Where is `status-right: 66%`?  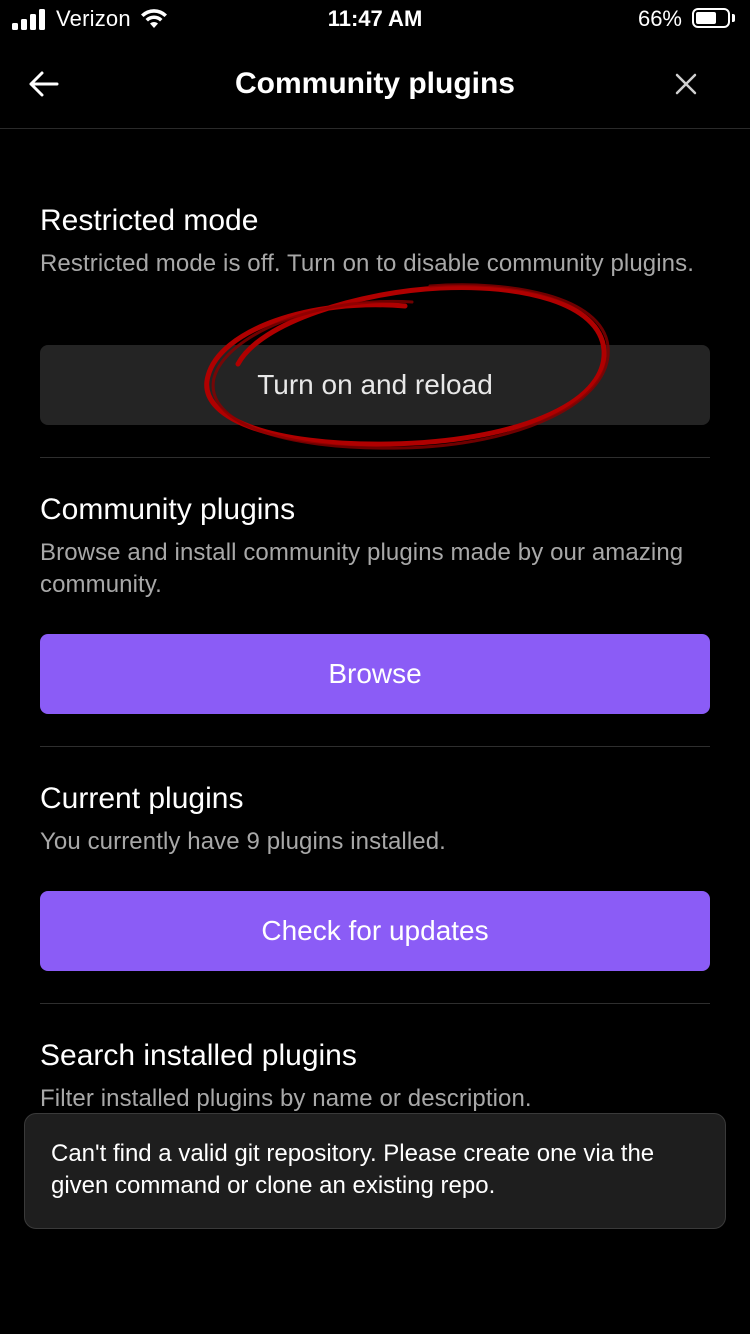 status-right: 66% is located at coordinates (687, 19).